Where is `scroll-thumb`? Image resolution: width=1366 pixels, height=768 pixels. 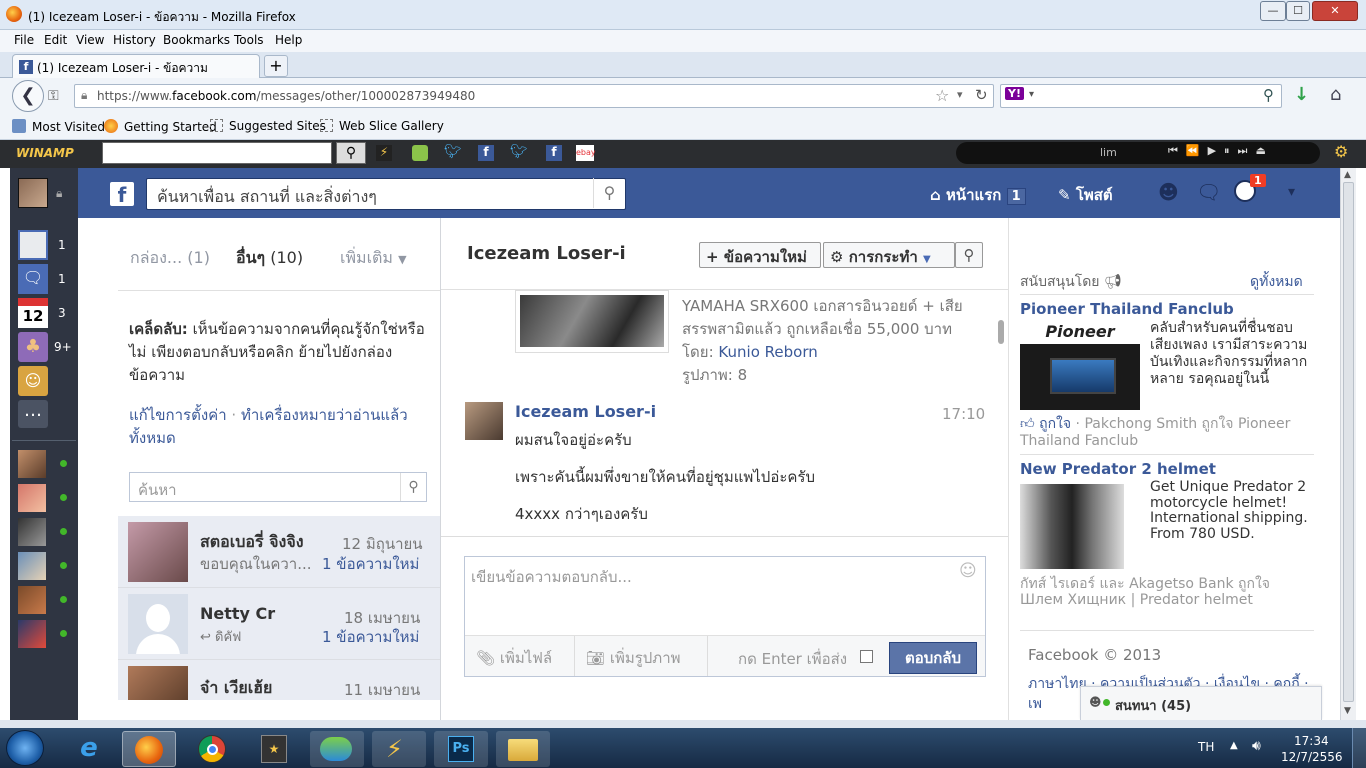 scroll-thumb is located at coordinates (1348, 442).